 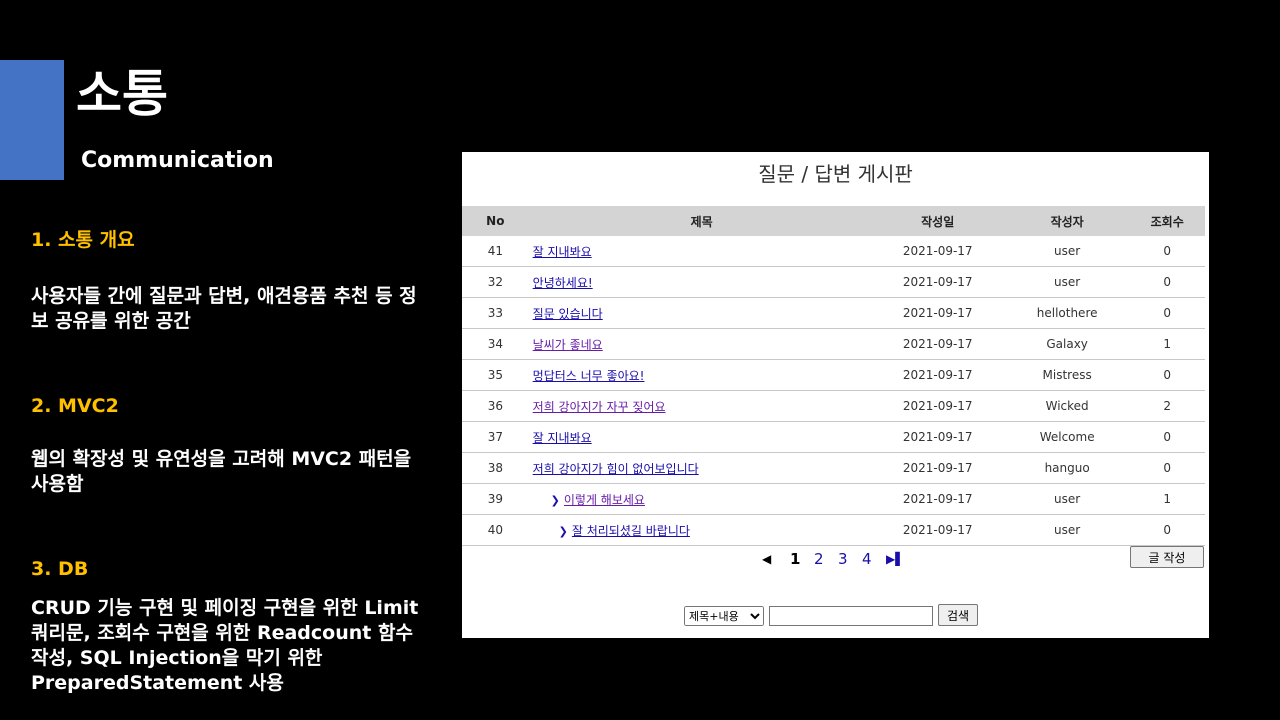 I want to click on write-post-button: 글 작성, so click(x=1167, y=557).